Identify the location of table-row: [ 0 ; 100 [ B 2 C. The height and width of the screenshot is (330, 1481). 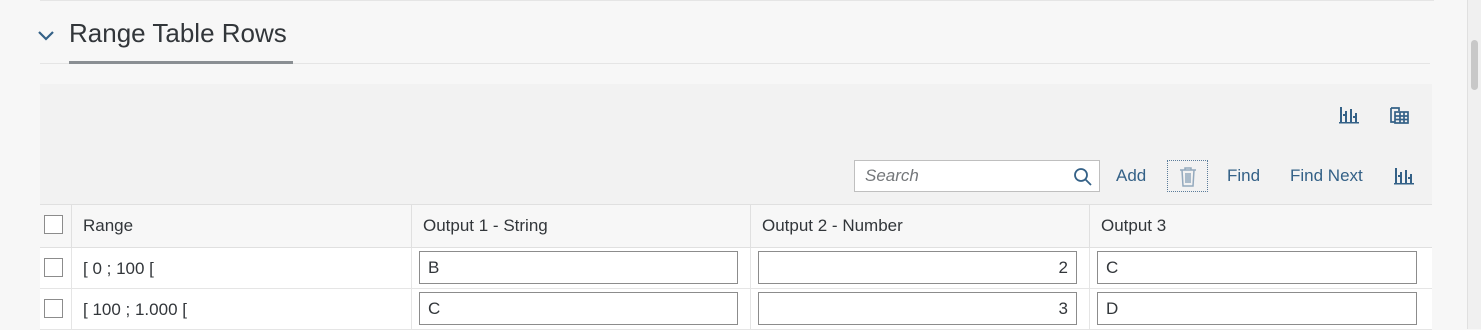
(736, 268).